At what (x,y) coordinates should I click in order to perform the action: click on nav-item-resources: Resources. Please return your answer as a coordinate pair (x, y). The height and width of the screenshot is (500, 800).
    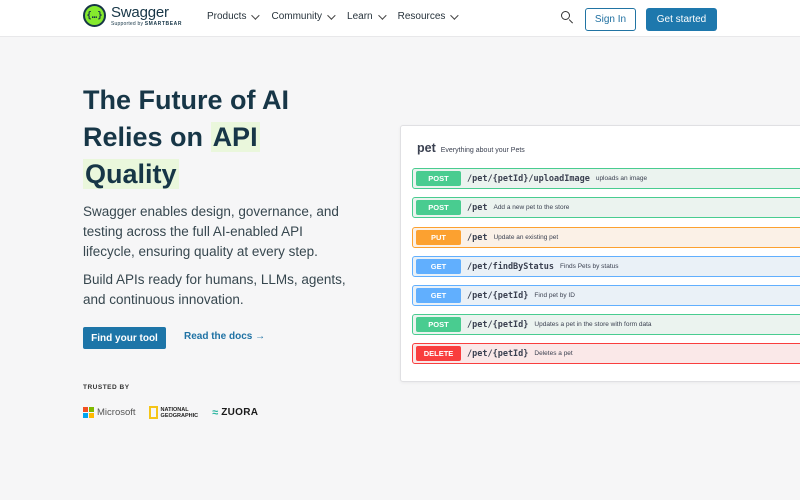
    Looking at the image, I should click on (428, 16).